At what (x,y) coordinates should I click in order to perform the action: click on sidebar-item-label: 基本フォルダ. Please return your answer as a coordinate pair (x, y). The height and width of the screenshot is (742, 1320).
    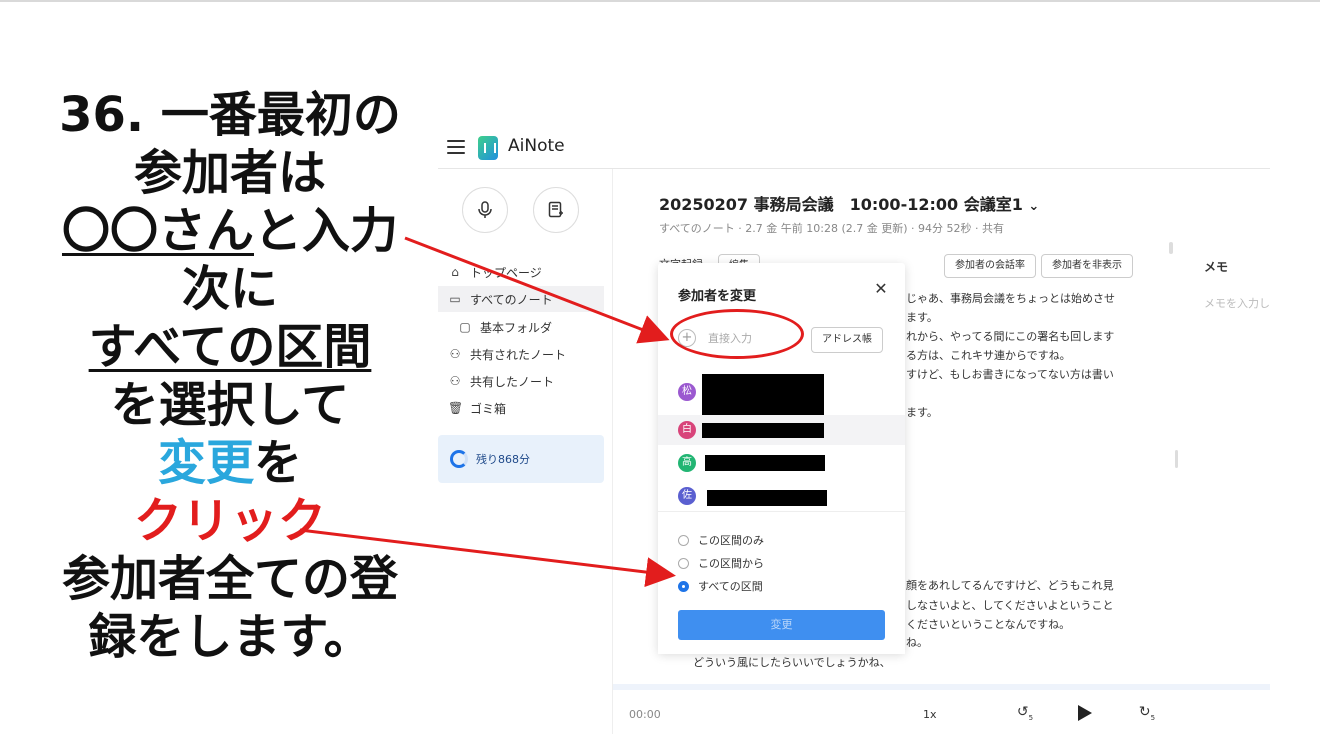
    Looking at the image, I should click on (516, 327).